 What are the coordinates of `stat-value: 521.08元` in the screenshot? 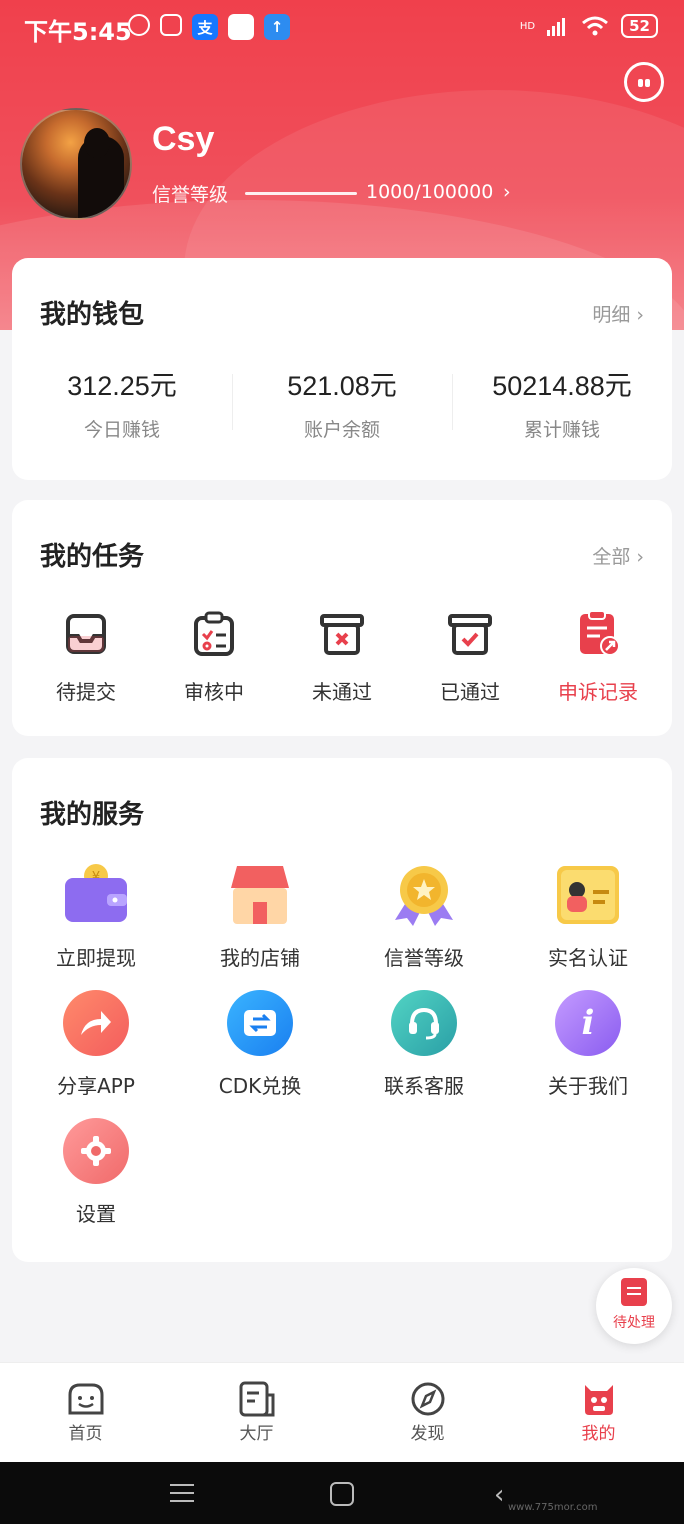 It's located at (342, 386).